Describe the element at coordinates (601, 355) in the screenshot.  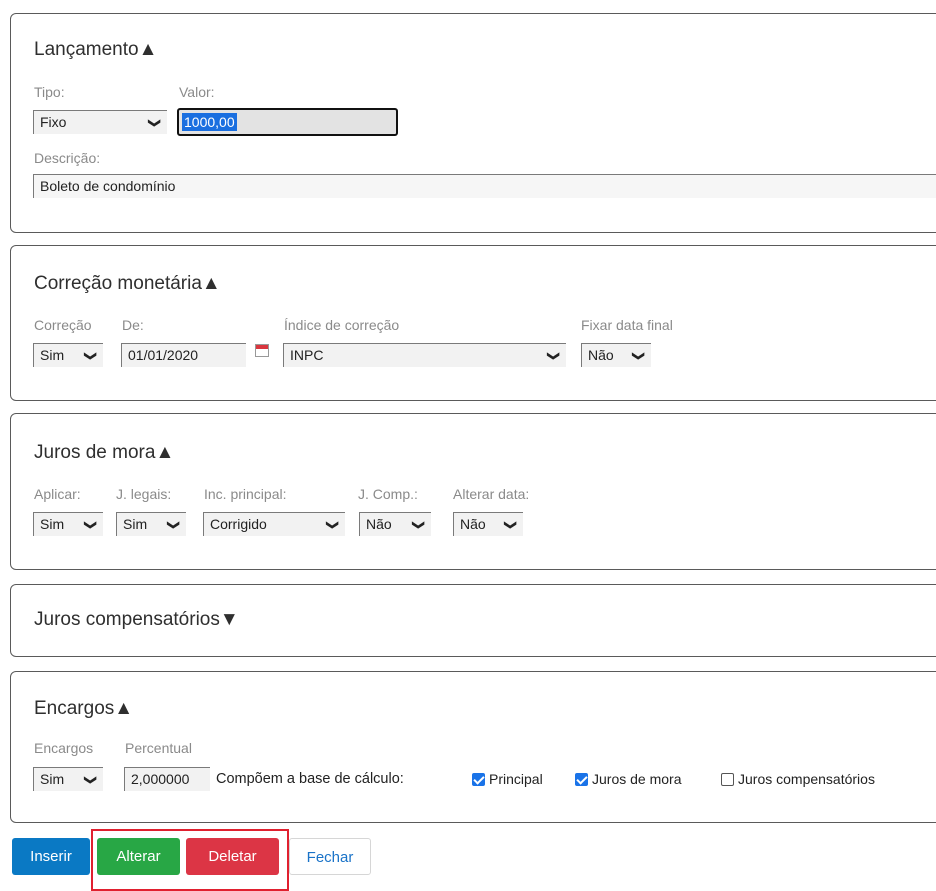
I see `fixar-select-value: Não` at that location.